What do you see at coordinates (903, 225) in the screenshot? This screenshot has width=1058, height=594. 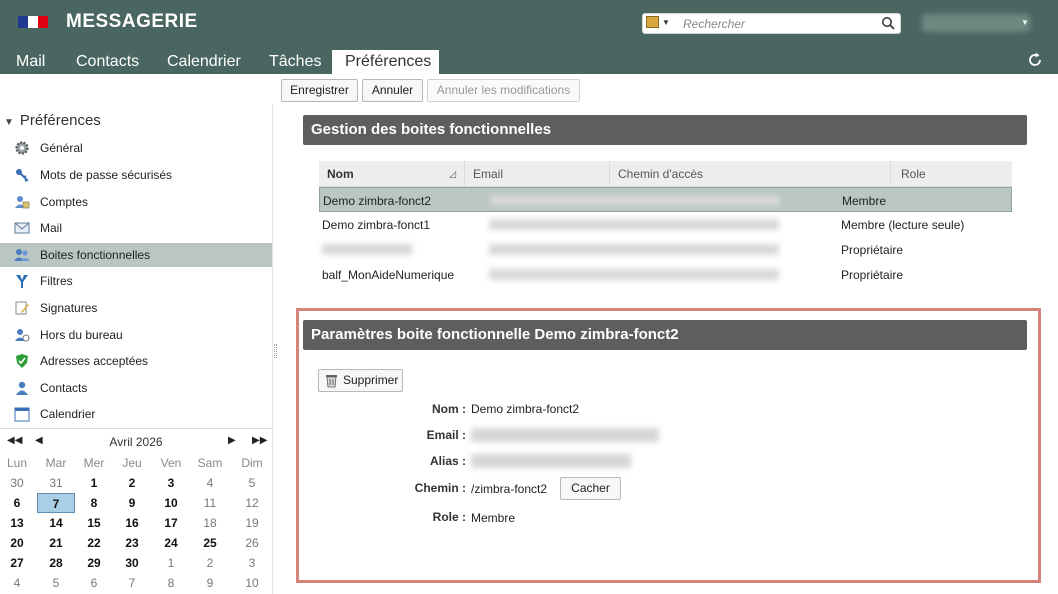 I see `row-role: Membre (lecture seule)` at bounding box center [903, 225].